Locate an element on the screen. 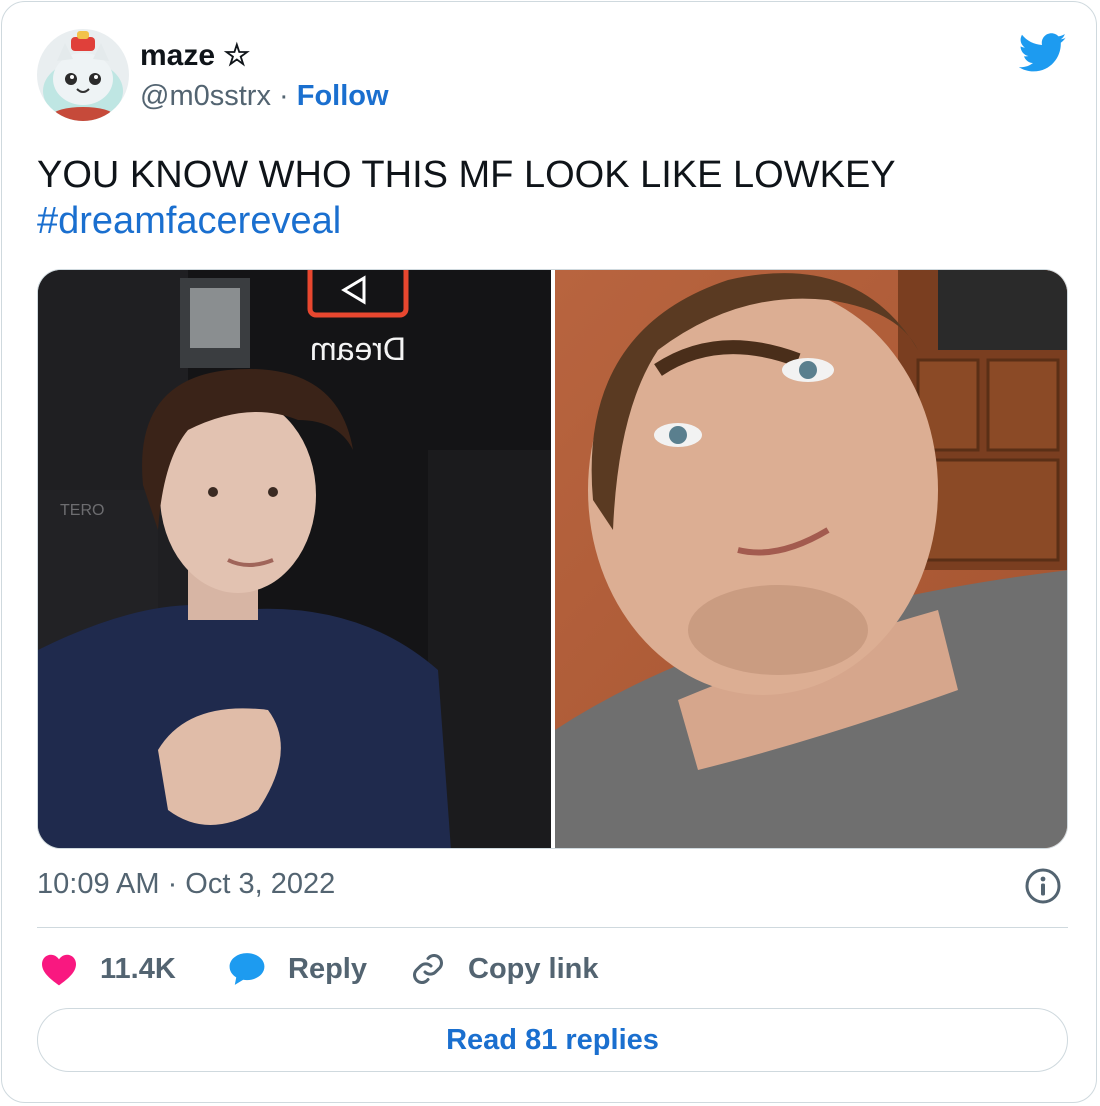 The height and width of the screenshot is (1106, 1100). tweet-timestamp: 10:09 AM · Oct 3, 2022 is located at coordinates (186, 884).